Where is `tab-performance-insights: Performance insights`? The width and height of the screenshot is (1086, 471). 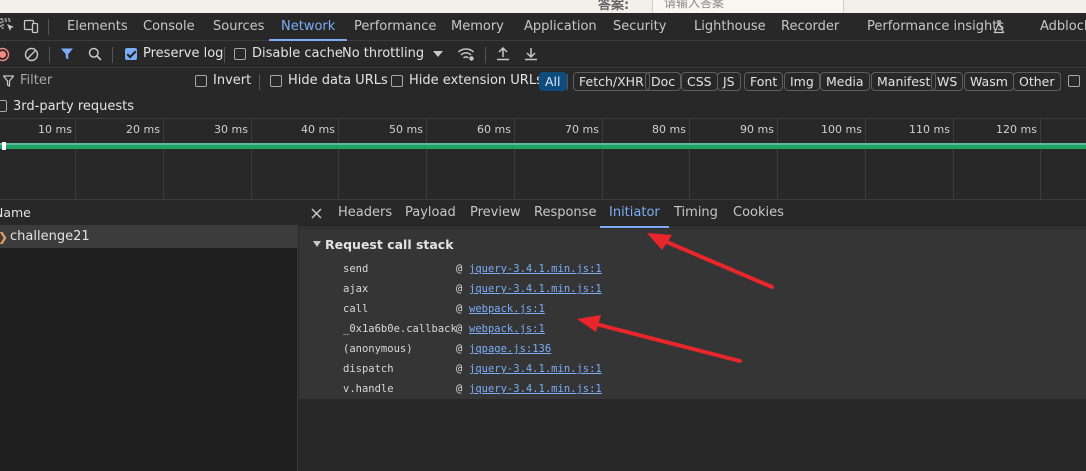 tab-performance-insights: Performance insights is located at coordinates (936, 27).